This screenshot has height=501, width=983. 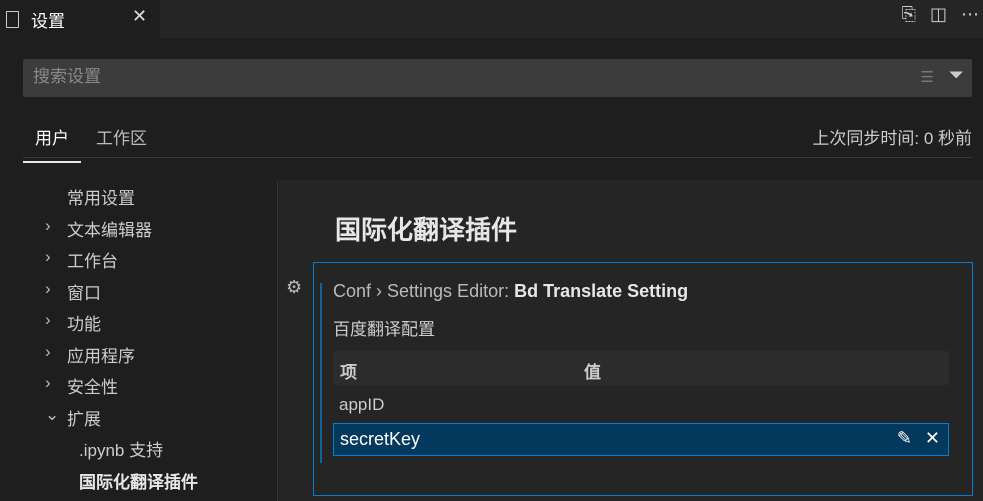 I want to click on split-editor-icon: ◫, so click(x=938, y=14).